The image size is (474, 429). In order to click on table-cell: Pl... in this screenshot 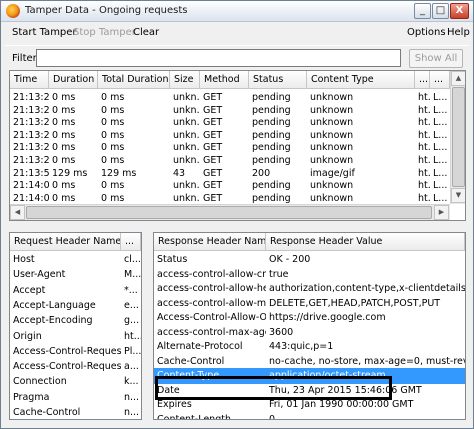, I will do `click(132, 351)`.